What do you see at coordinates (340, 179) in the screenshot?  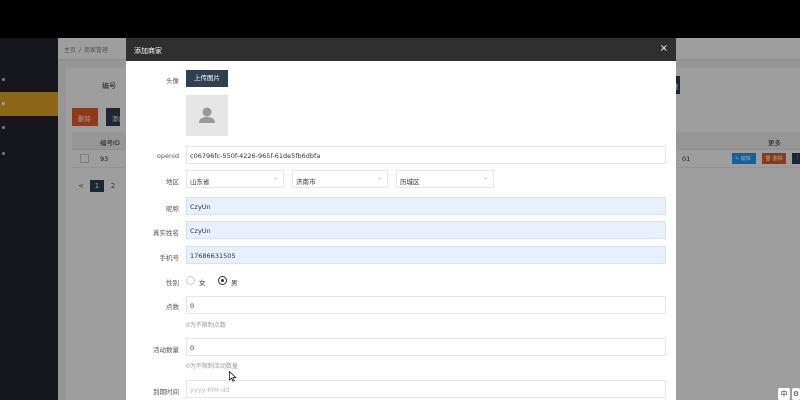 I see `city-select: 济南市 ⌄` at bounding box center [340, 179].